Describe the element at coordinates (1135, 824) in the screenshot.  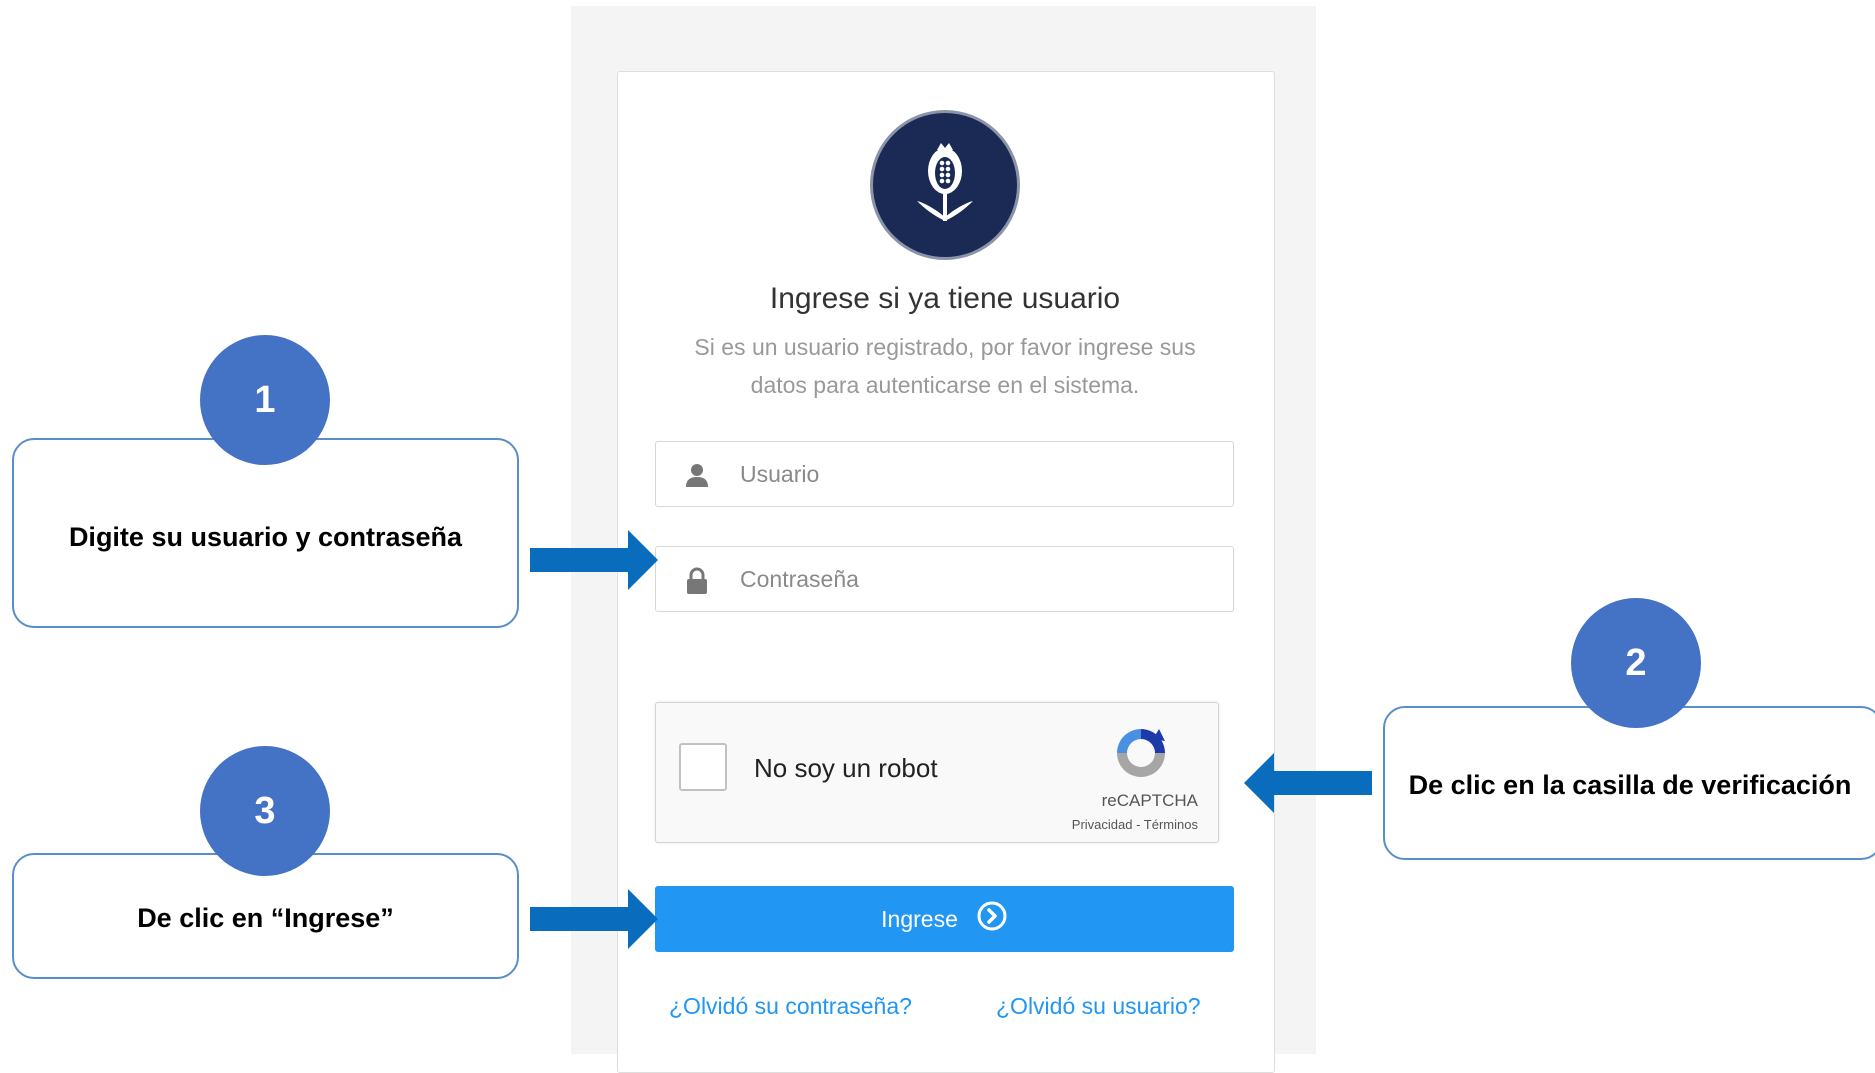
I see `recaptcha-links: Privacidad - Términos` at that location.